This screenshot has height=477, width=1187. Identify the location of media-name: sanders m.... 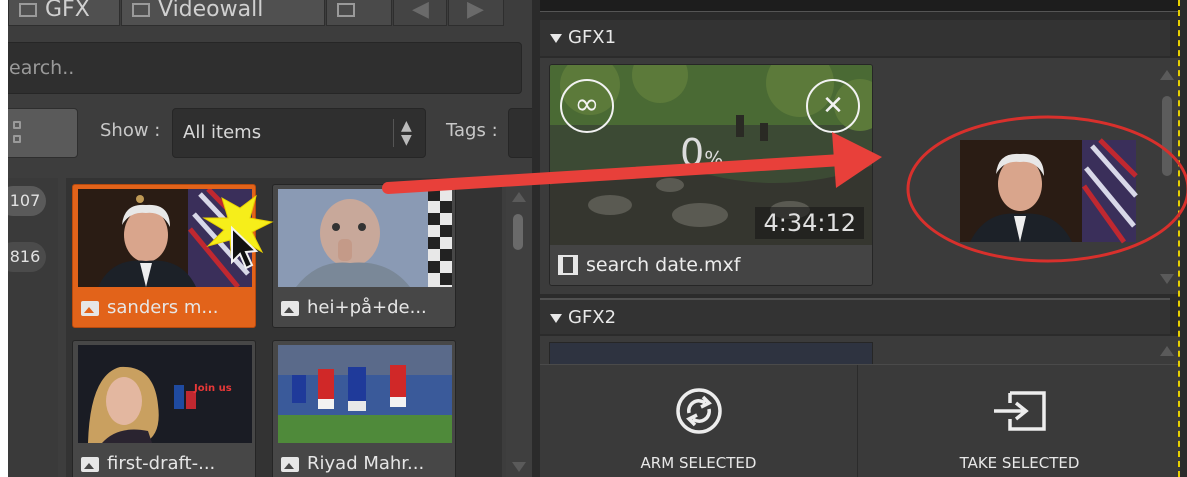
(163, 307).